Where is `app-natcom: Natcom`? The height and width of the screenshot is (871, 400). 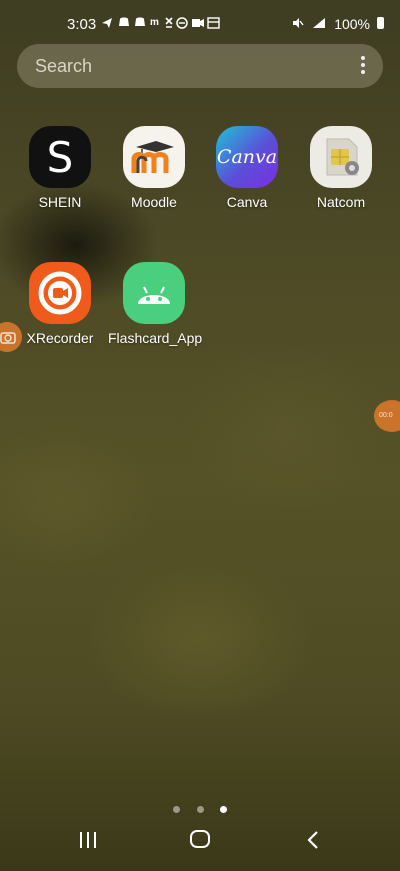
app-natcom: Natcom is located at coordinates (341, 168).